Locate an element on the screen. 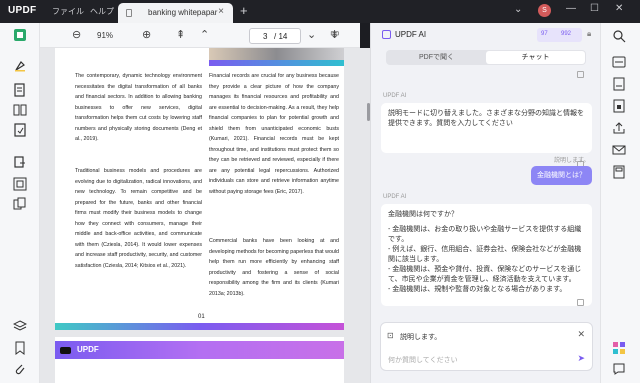  first-page-icon: ⇞ is located at coordinates (180, 34).